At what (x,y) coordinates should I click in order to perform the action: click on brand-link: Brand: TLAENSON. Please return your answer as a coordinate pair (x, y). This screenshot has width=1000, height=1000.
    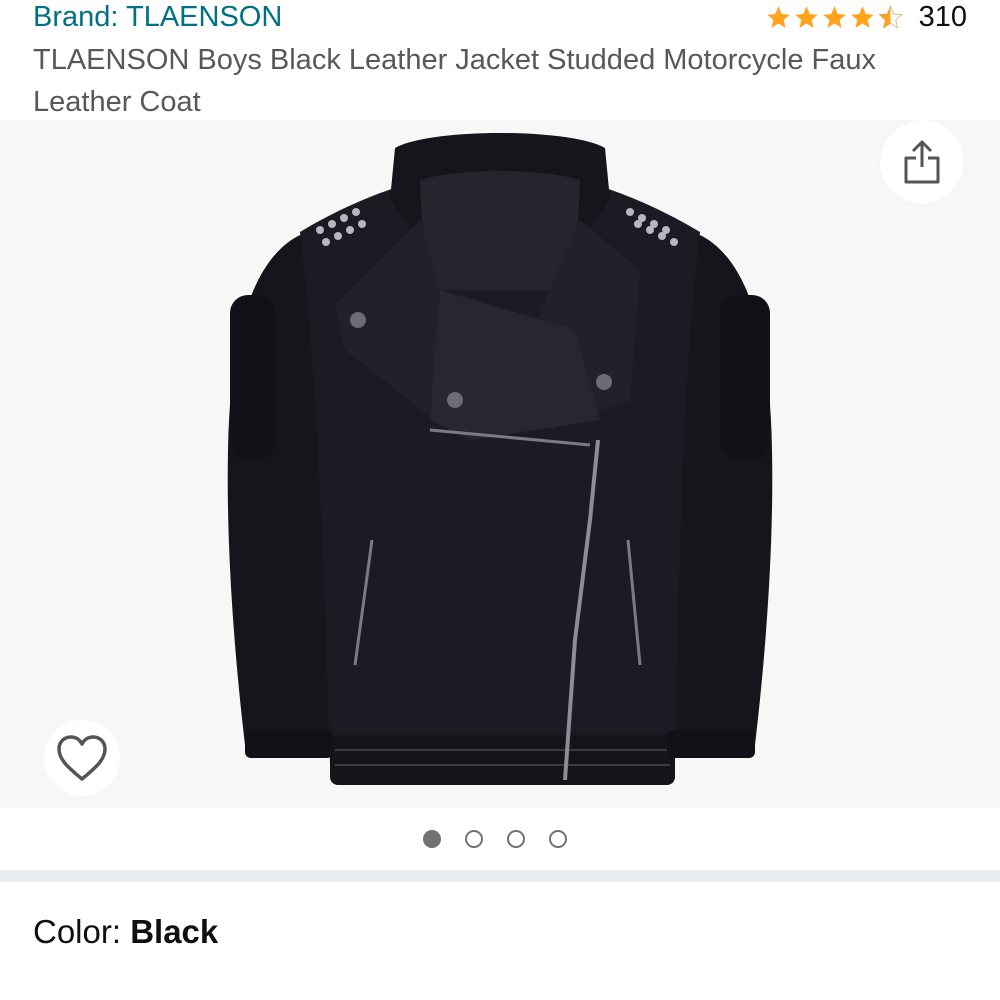
    Looking at the image, I should click on (157, 17).